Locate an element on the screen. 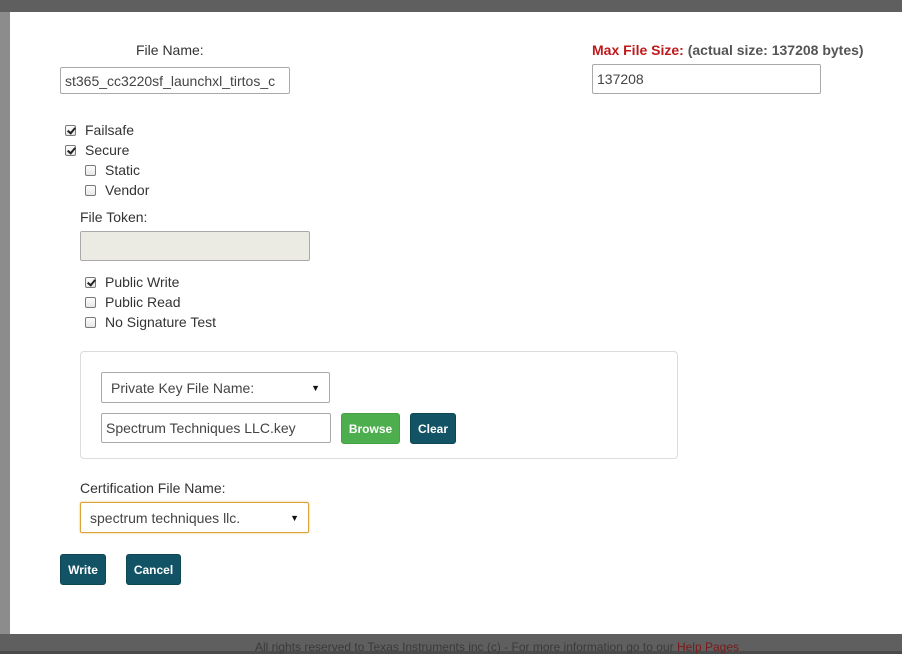 Image resolution: width=902 pixels, height=654 pixels. file-name-label: File Name: is located at coordinates (170, 50).